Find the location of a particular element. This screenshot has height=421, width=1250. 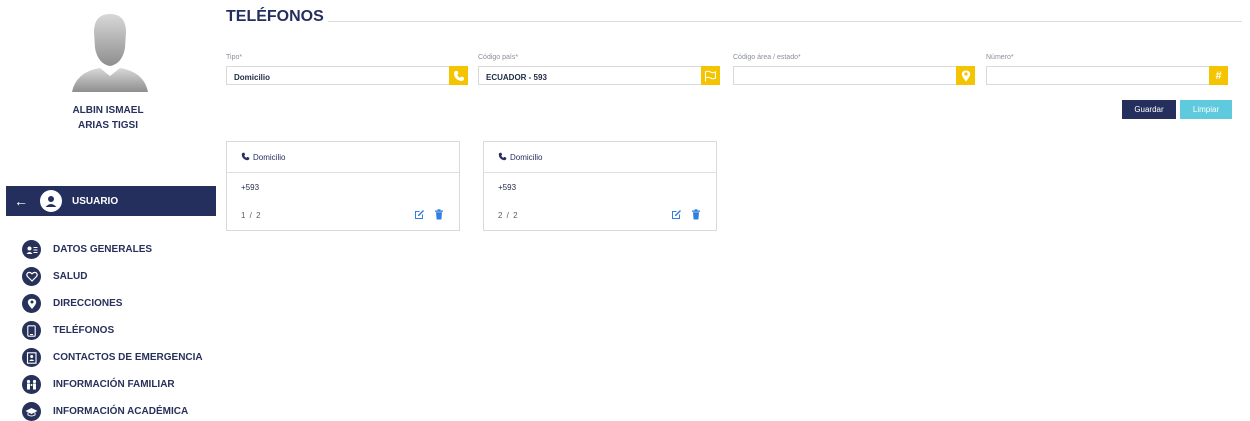

location-pin-icon is located at coordinates (965, 75).